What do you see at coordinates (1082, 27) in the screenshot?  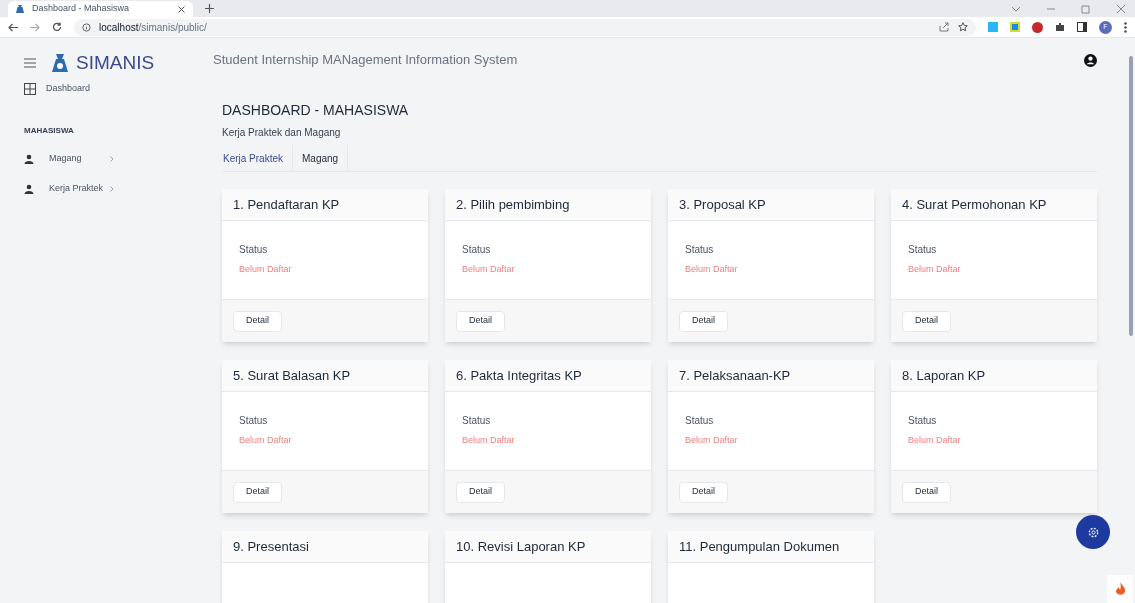 I see `side-panel-icon` at bounding box center [1082, 27].